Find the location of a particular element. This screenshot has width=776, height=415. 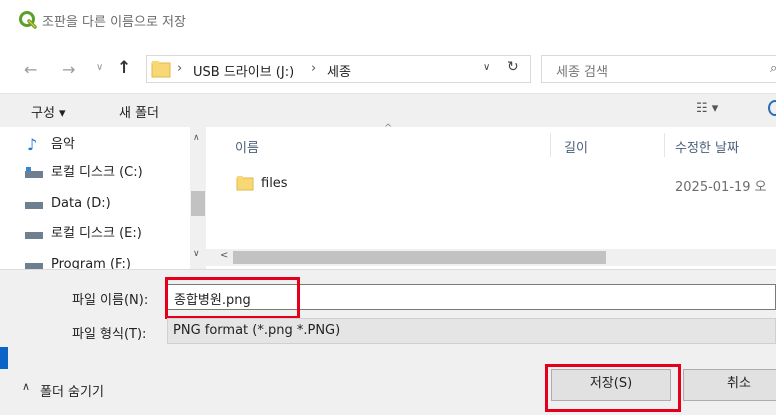

scroll-down-icon: ∨ is located at coordinates (196, 254).